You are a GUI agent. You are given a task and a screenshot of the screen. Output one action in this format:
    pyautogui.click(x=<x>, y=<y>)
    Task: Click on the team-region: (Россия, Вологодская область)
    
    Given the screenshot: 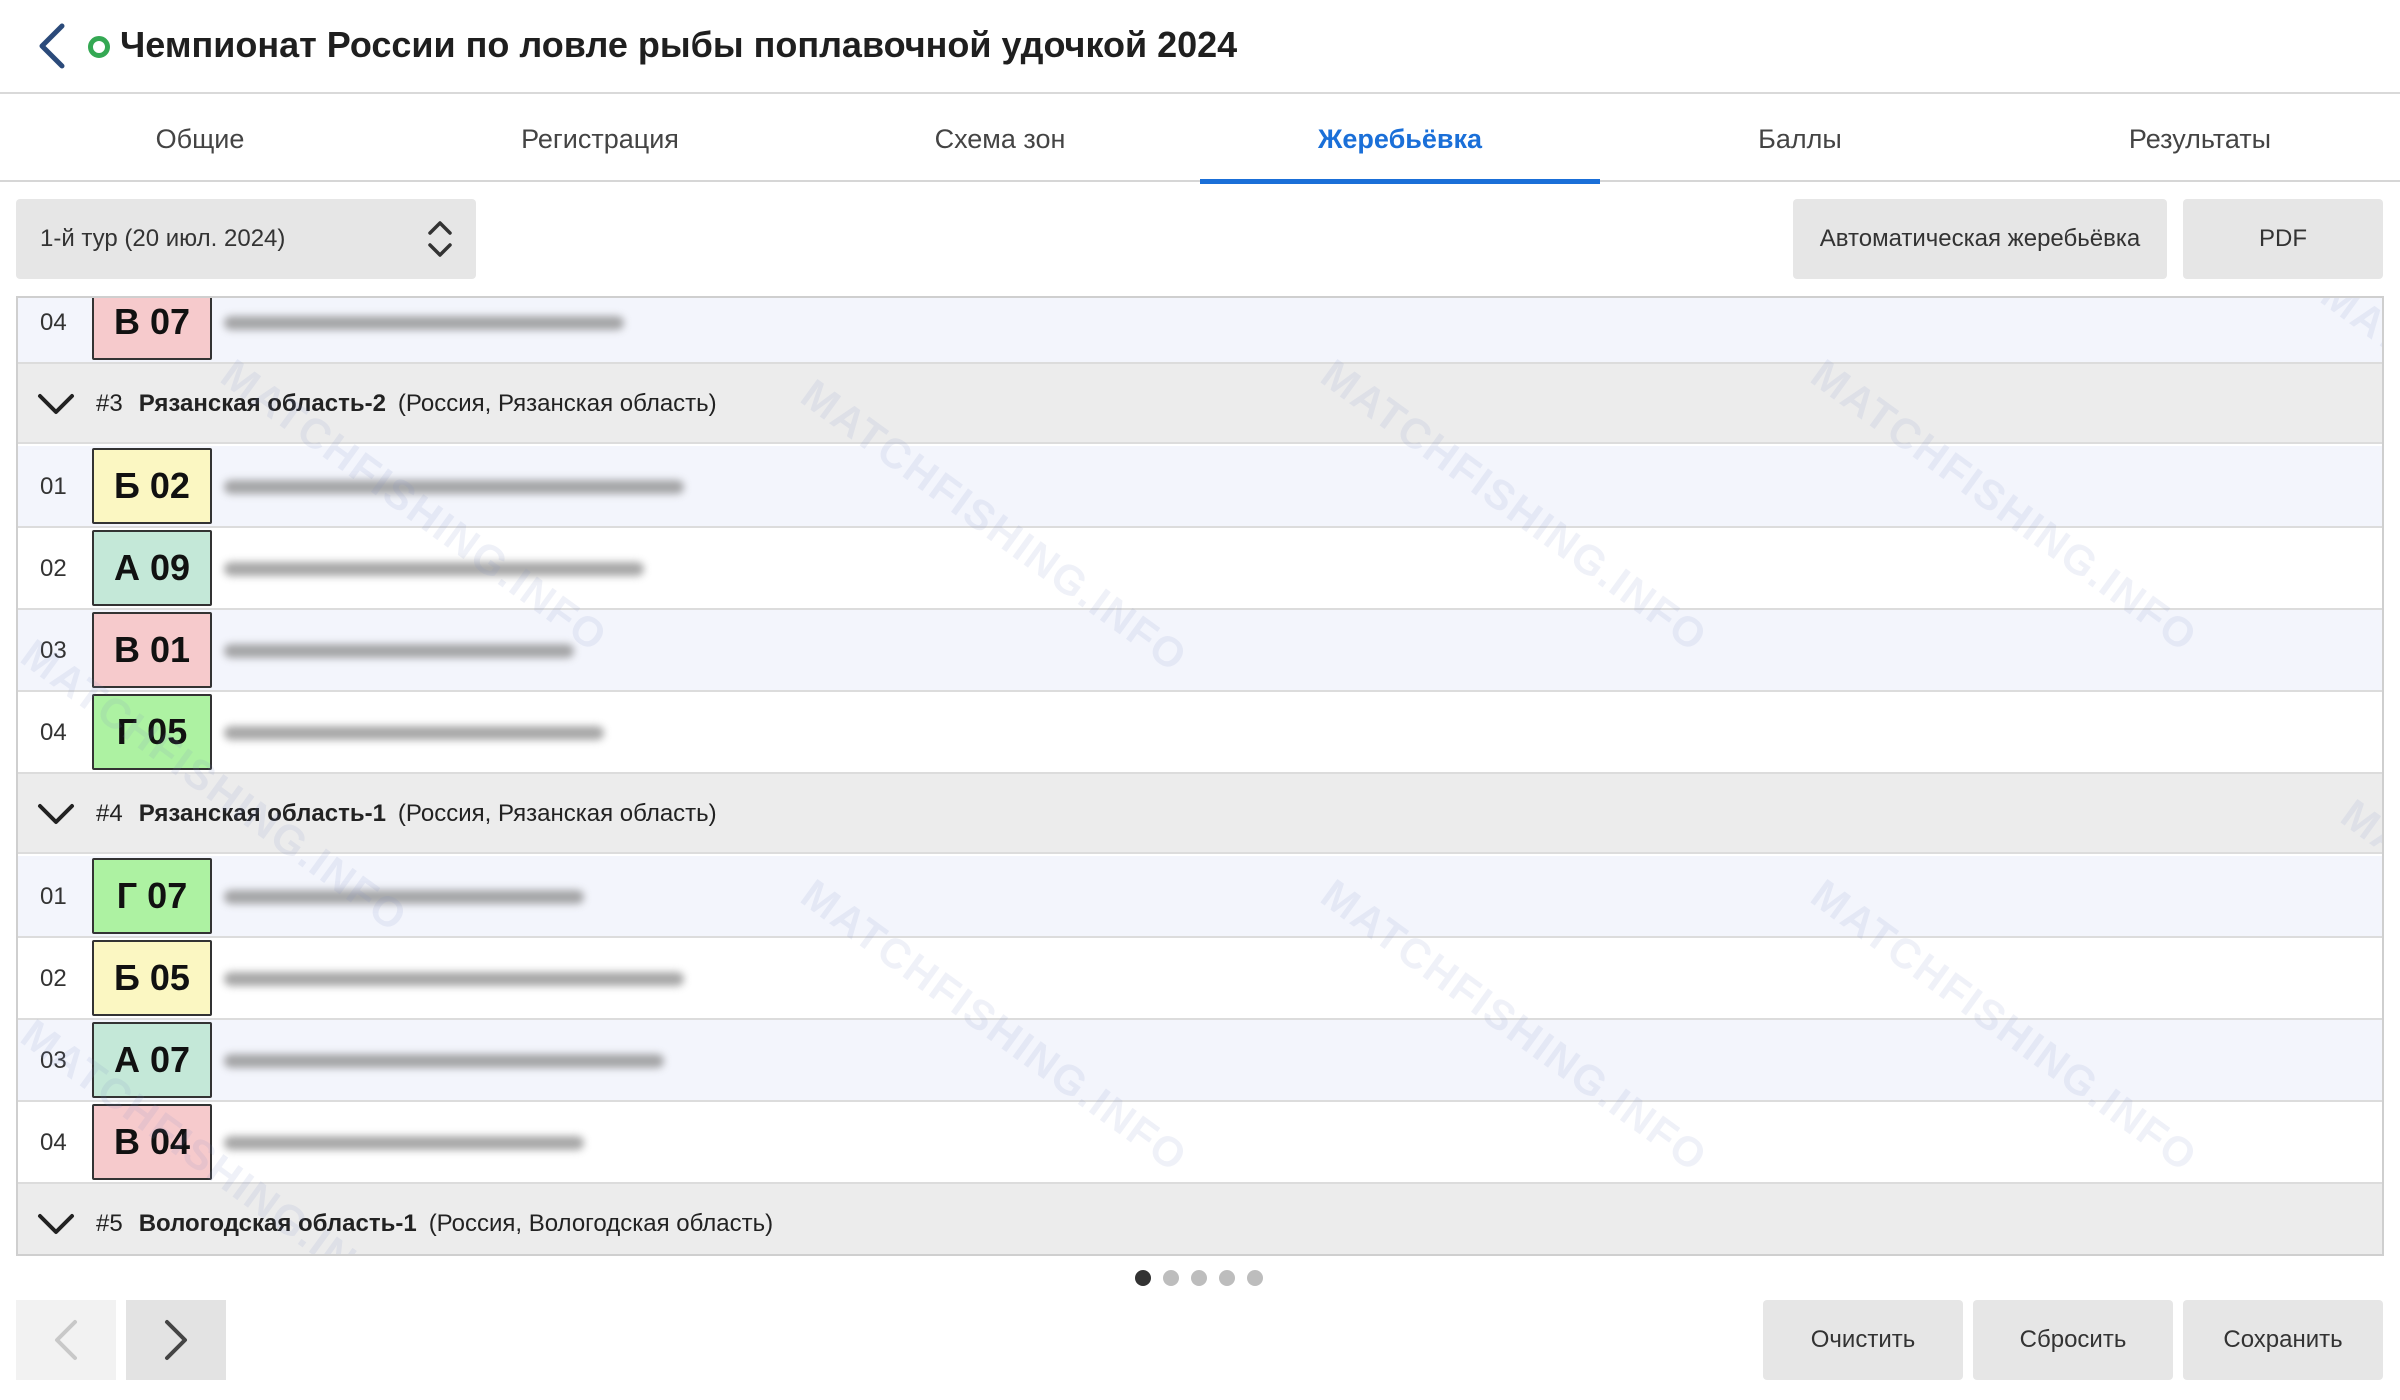 What is the action you would take?
    pyautogui.click(x=601, y=1223)
    